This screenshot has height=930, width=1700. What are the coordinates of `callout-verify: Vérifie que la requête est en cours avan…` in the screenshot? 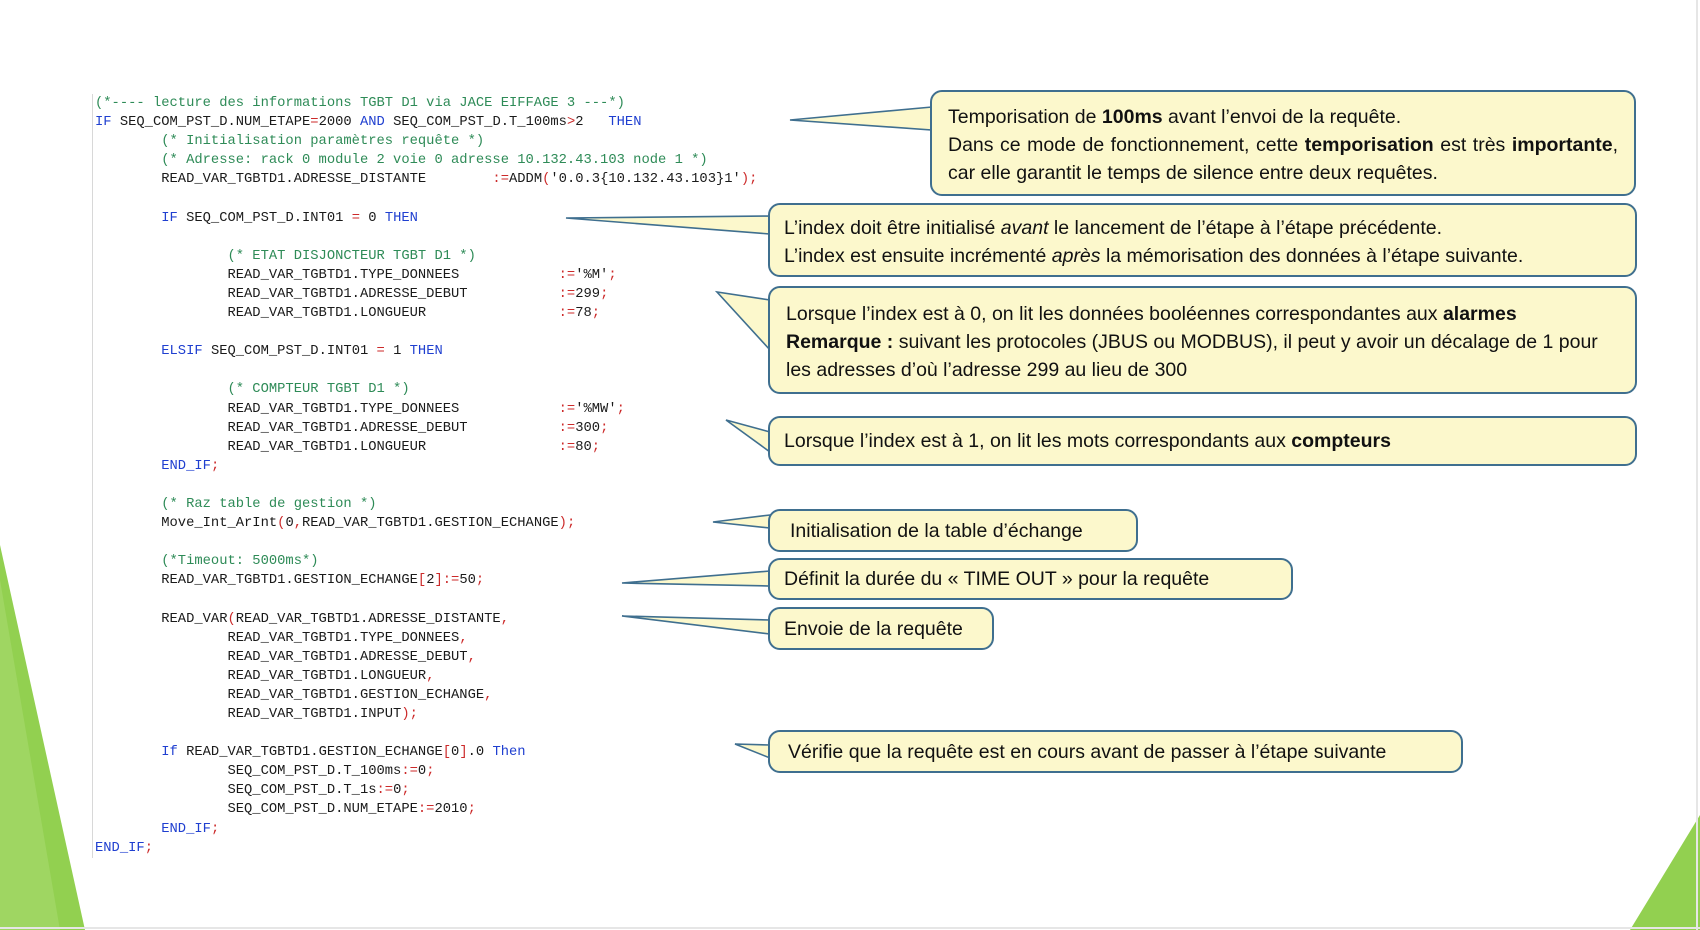 It's located at (1115, 751).